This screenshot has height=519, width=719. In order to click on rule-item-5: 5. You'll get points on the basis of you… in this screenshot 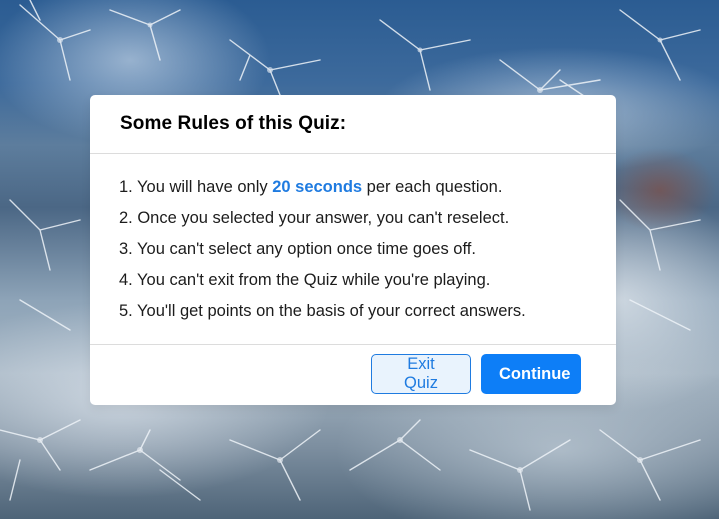, I will do `click(322, 311)`.